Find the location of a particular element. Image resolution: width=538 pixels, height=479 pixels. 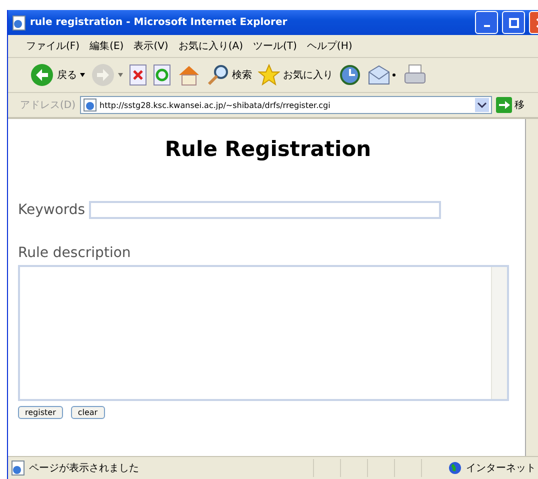

maximize-icon is located at coordinates (513, 23).